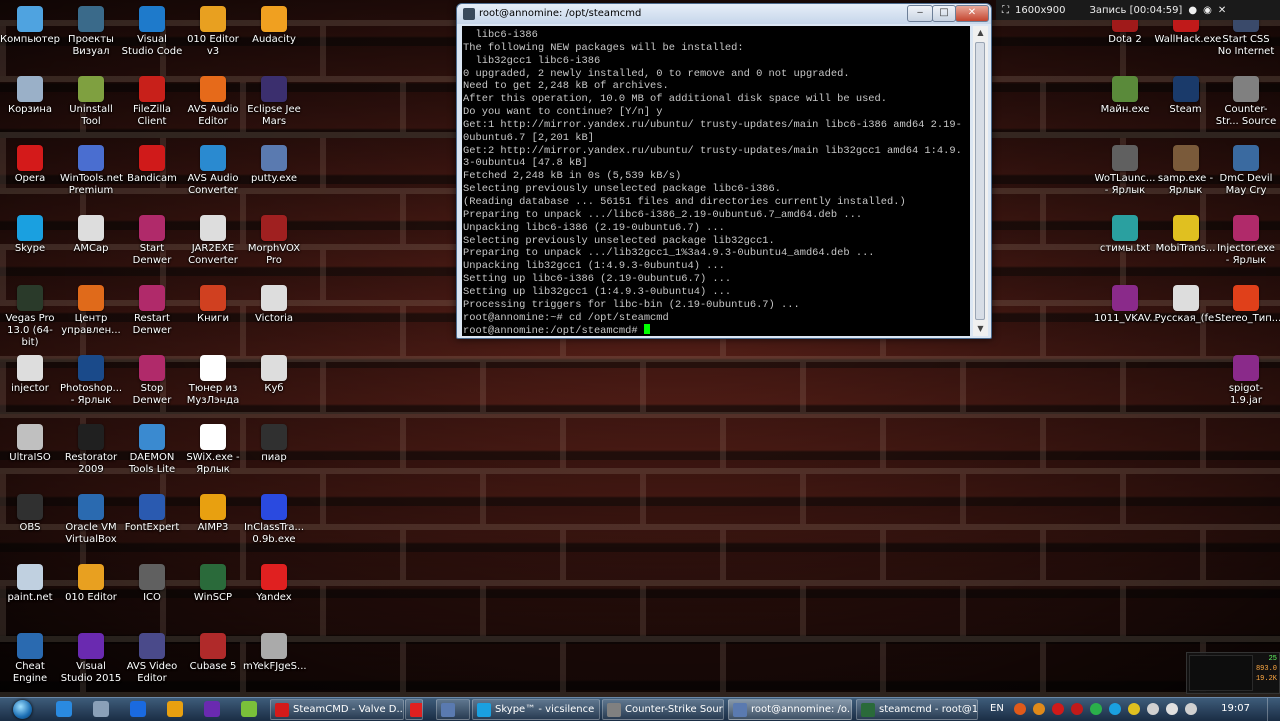  Describe the element at coordinates (274, 304) in the screenshot. I see `desktop-icon: Victoria` at that location.